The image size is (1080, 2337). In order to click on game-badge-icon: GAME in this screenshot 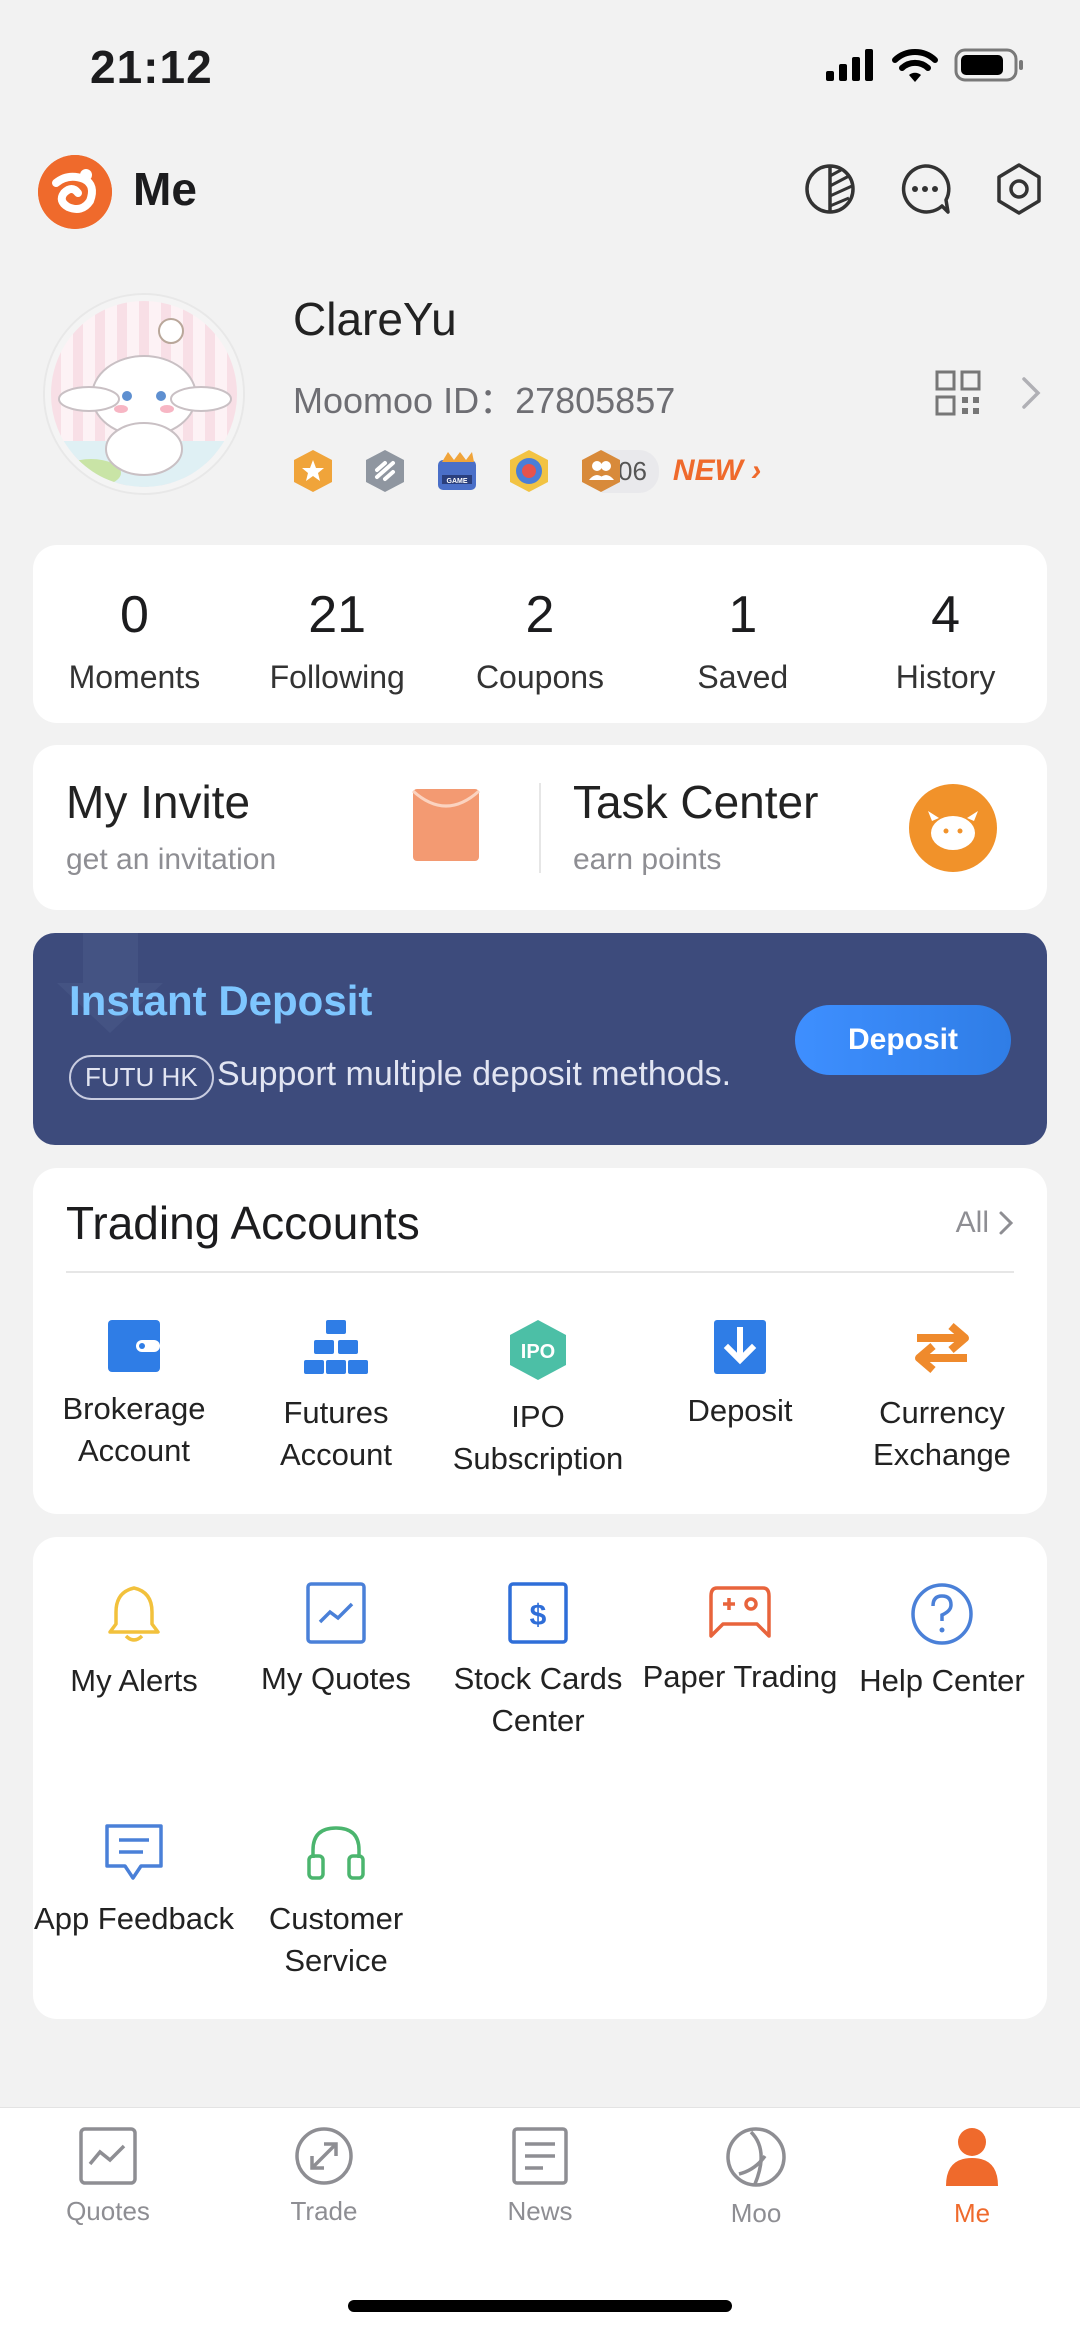, I will do `click(457, 471)`.